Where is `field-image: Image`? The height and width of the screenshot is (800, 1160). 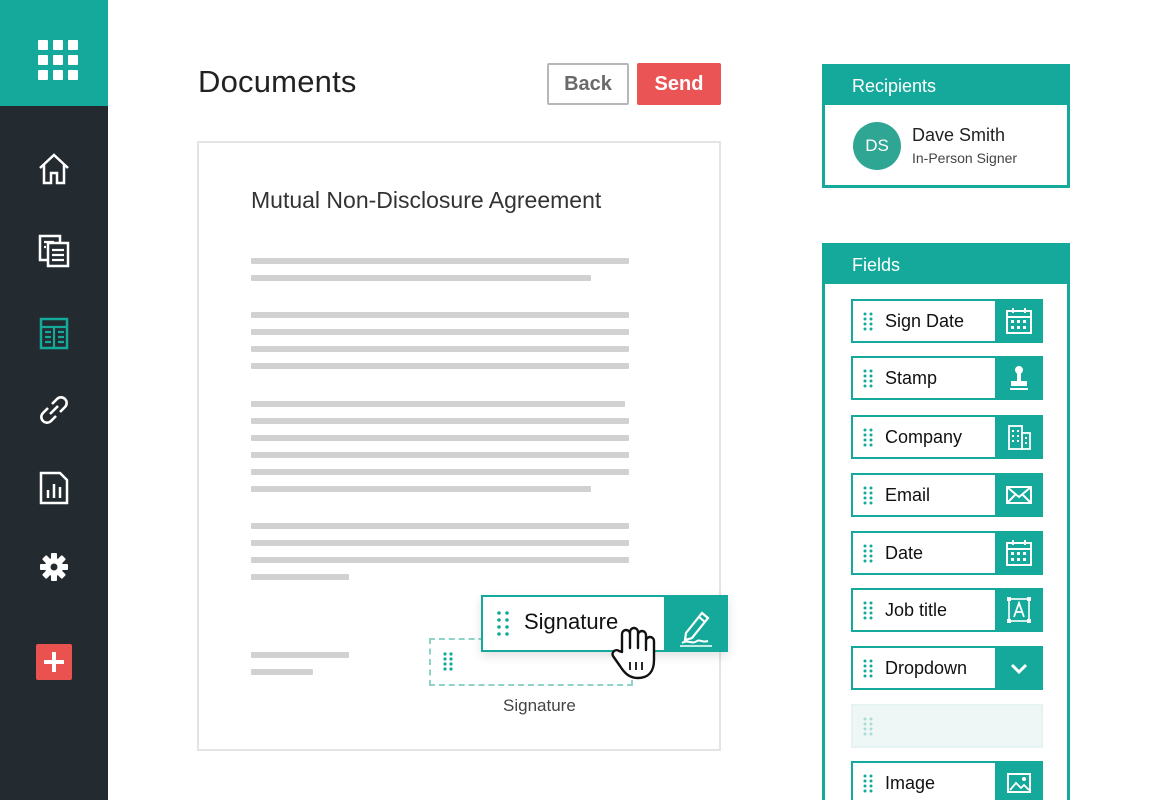 field-image: Image is located at coordinates (947, 780).